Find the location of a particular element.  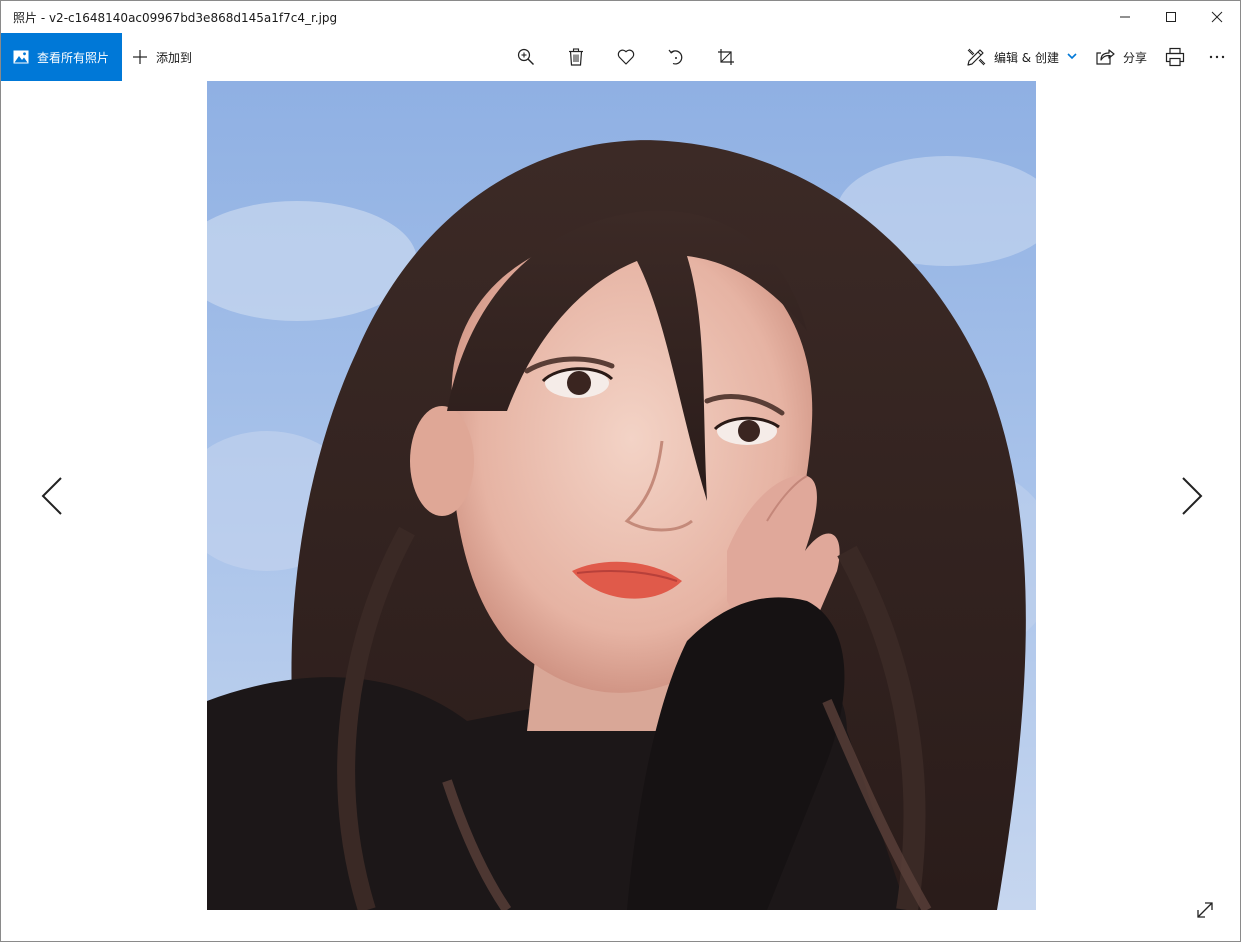

zoom-in-icon is located at coordinates (525, 56).